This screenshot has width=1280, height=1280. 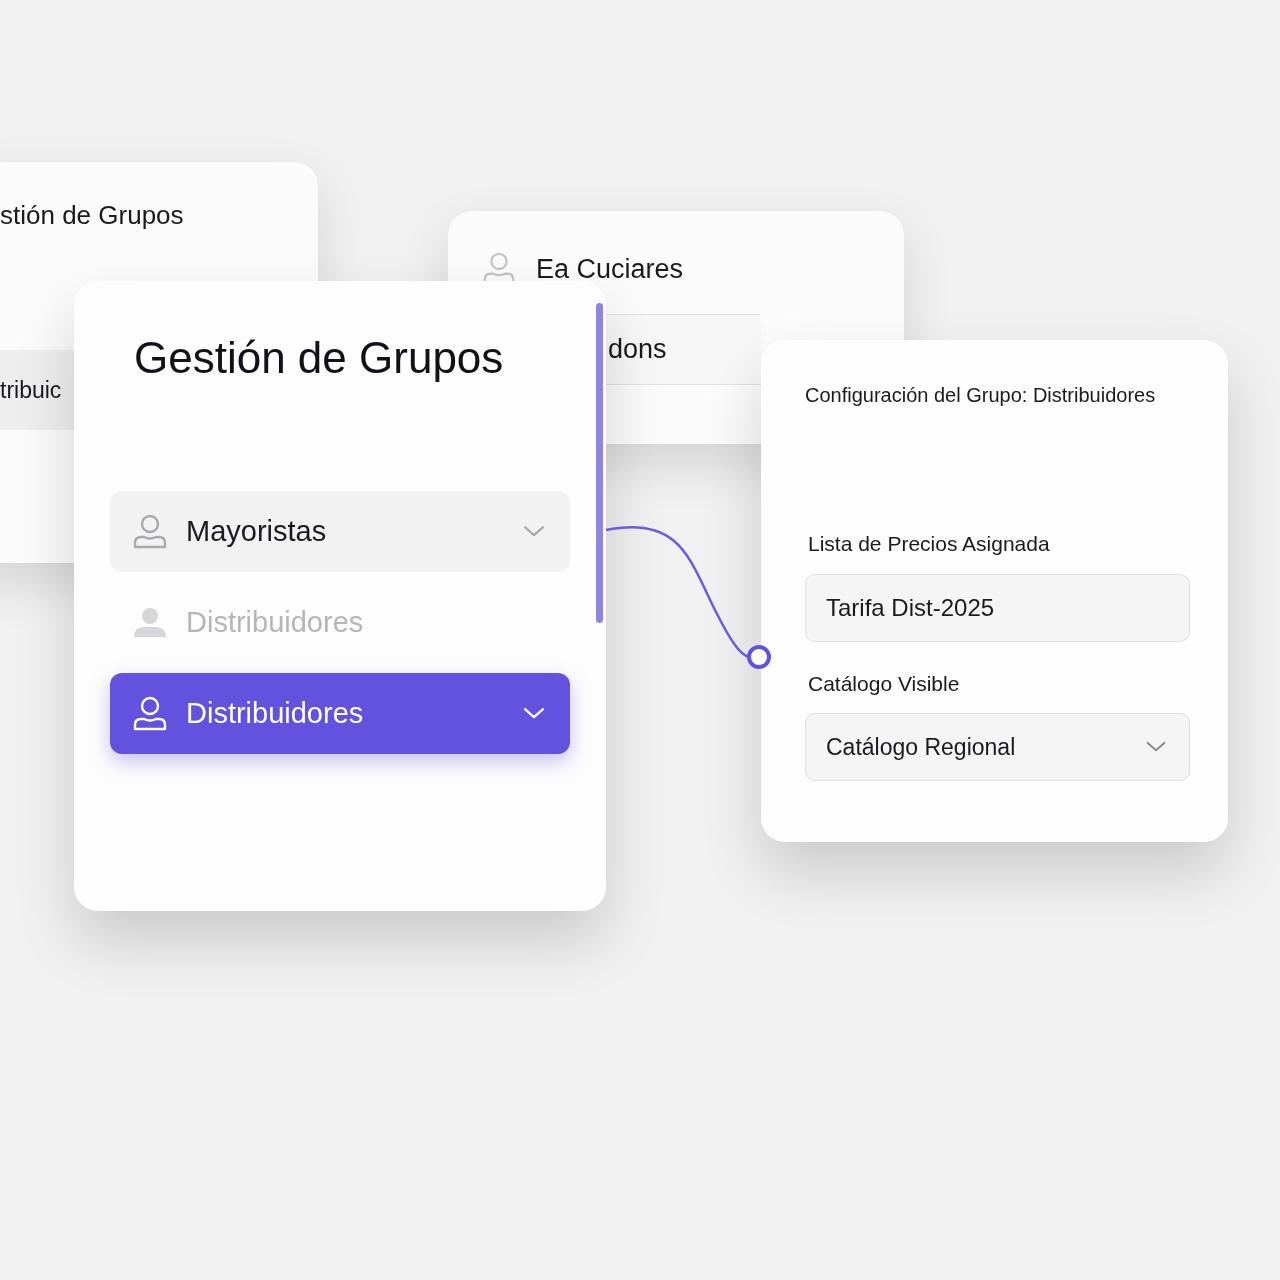 I want to click on select-field: Catálogo Regional, so click(x=997, y=747).